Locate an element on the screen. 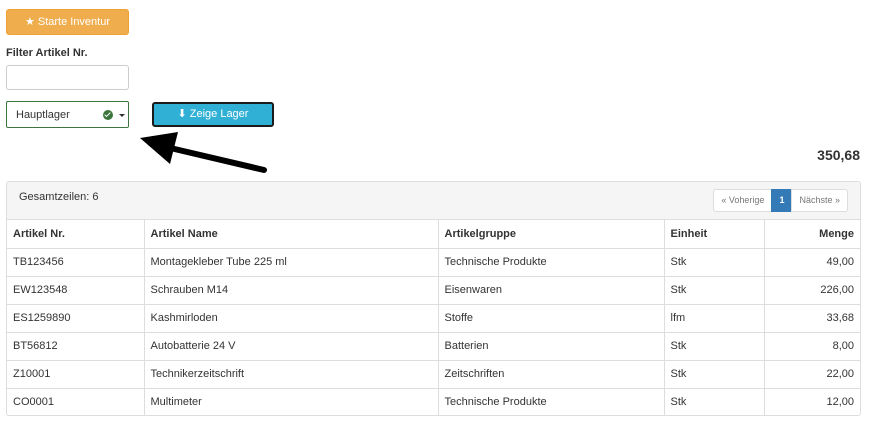  column-header: Menge is located at coordinates (812, 234).